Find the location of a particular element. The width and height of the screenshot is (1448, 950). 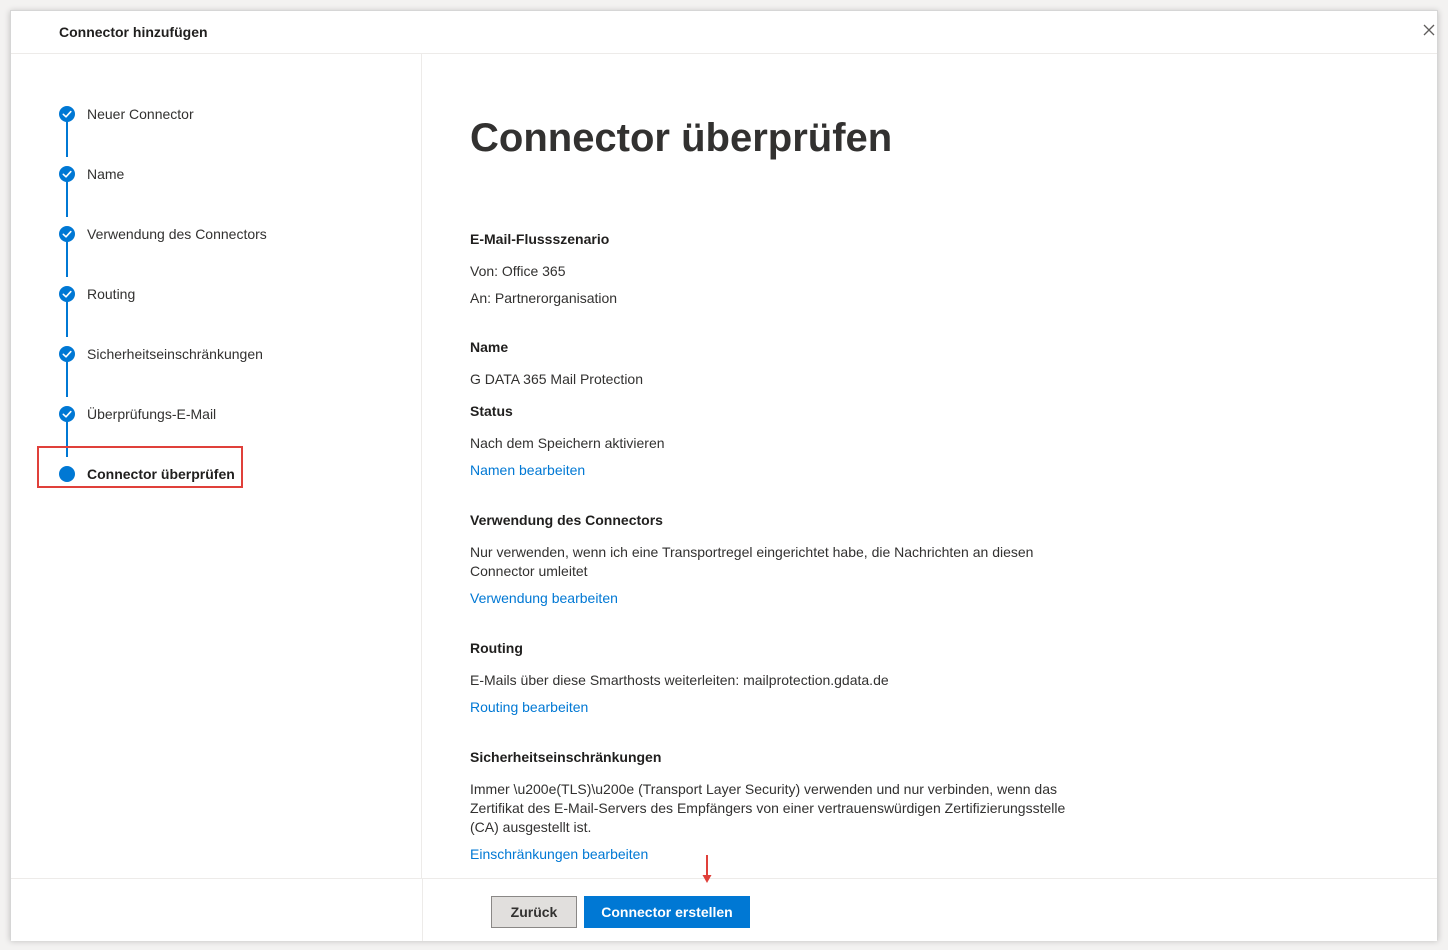

panel-title: Connector hinzufügen is located at coordinates (133, 32).